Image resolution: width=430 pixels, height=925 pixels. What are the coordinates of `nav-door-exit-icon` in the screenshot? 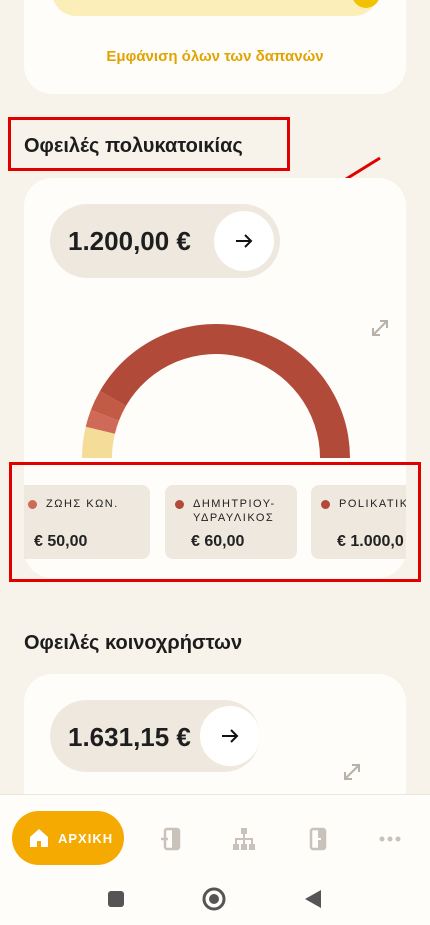 It's located at (318, 839).